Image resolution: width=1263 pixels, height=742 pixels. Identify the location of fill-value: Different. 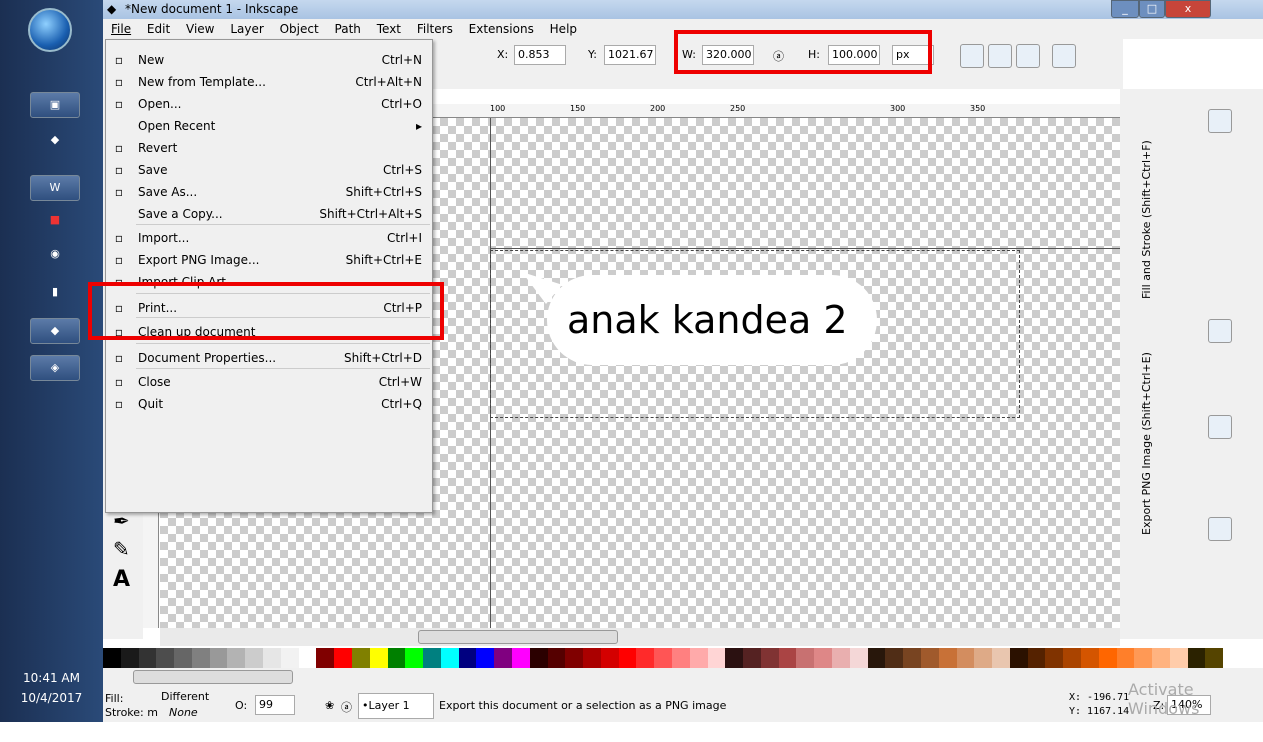
(185, 696).